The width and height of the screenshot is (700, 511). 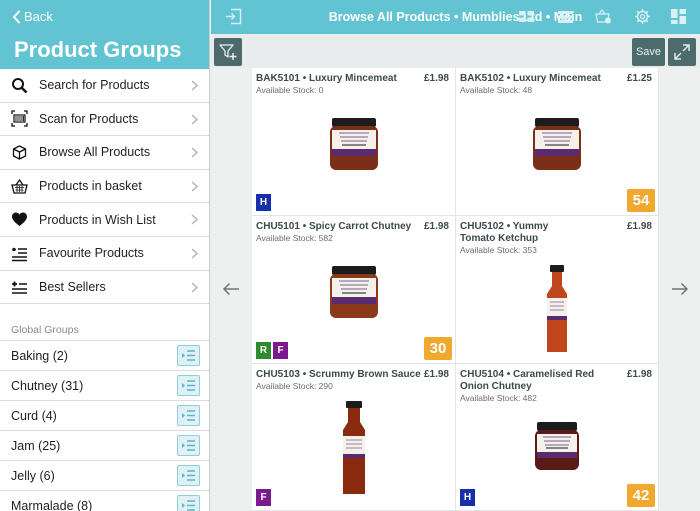 I want to click on product-flags: H, so click(x=263, y=202).